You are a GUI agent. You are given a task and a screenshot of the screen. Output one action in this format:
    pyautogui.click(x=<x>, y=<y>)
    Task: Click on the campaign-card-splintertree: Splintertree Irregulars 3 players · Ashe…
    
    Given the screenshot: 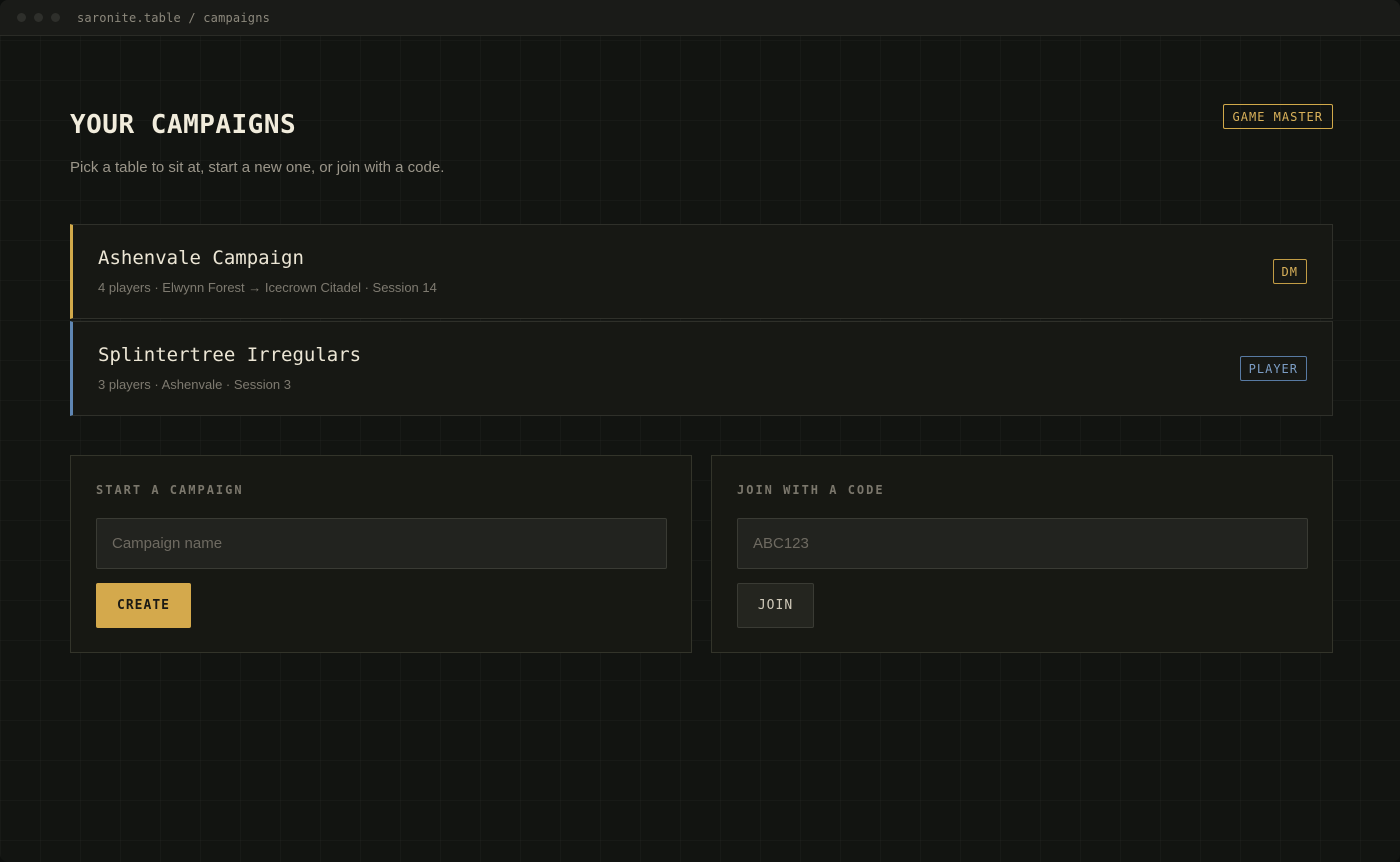 What is the action you would take?
    pyautogui.click(x=701, y=368)
    